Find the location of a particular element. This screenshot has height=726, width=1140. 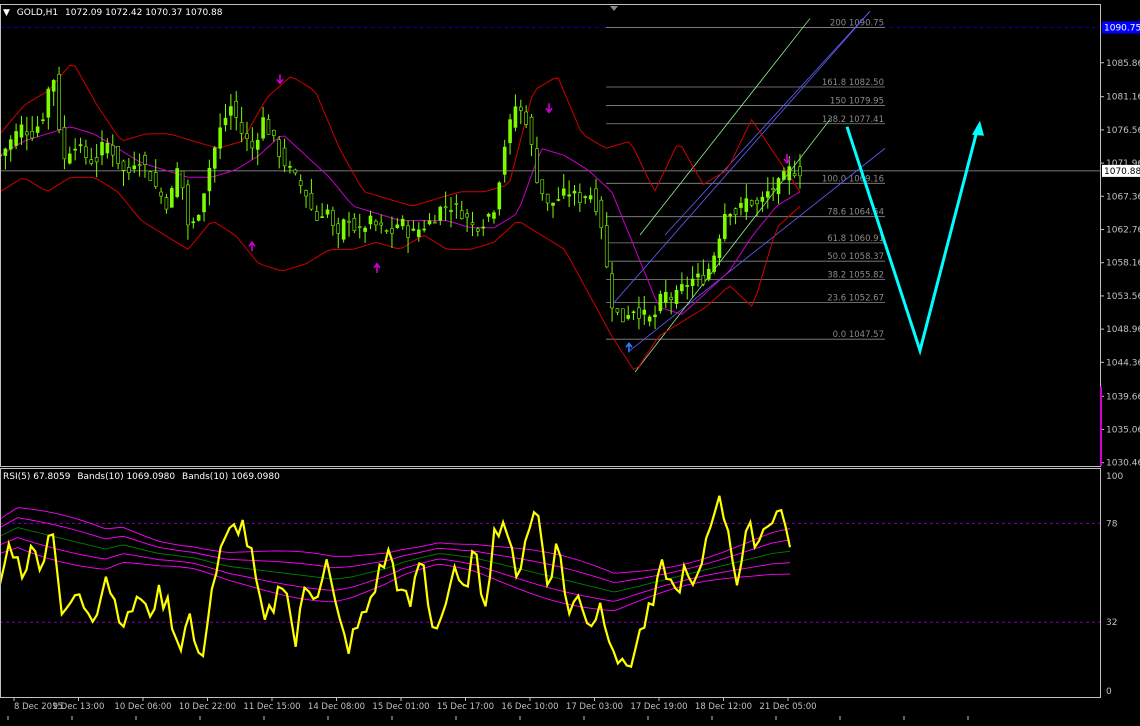

fib-level-label: 0.0 1047.57 is located at coordinates (858, 335).